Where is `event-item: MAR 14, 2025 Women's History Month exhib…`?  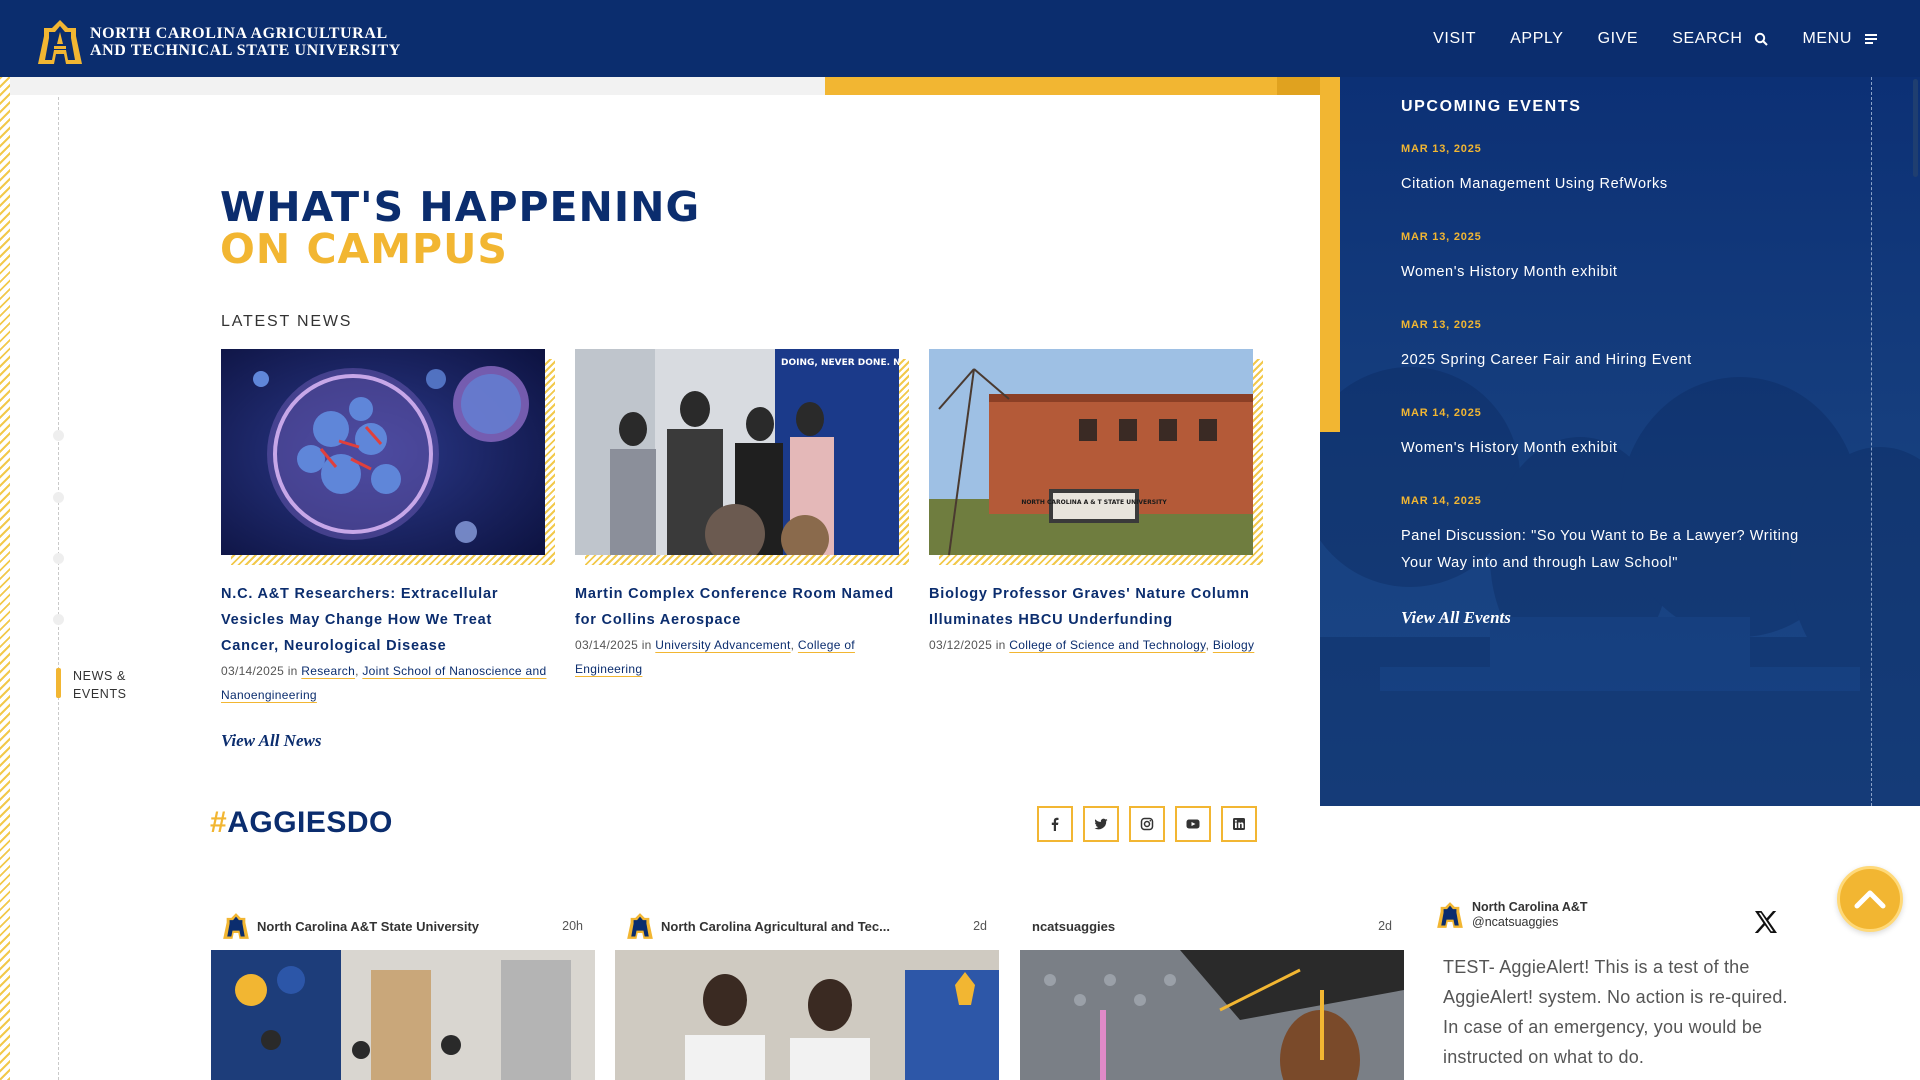
event-item: MAR 14, 2025 Women's History Month exhib… is located at coordinates (1601, 434).